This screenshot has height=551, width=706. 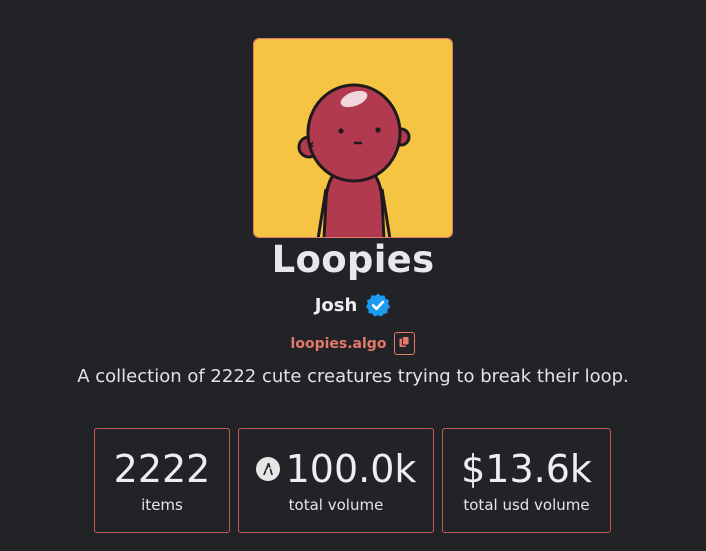 I want to click on stat-card-total-usd-volume: $13.6k total usd volume, so click(x=526, y=480).